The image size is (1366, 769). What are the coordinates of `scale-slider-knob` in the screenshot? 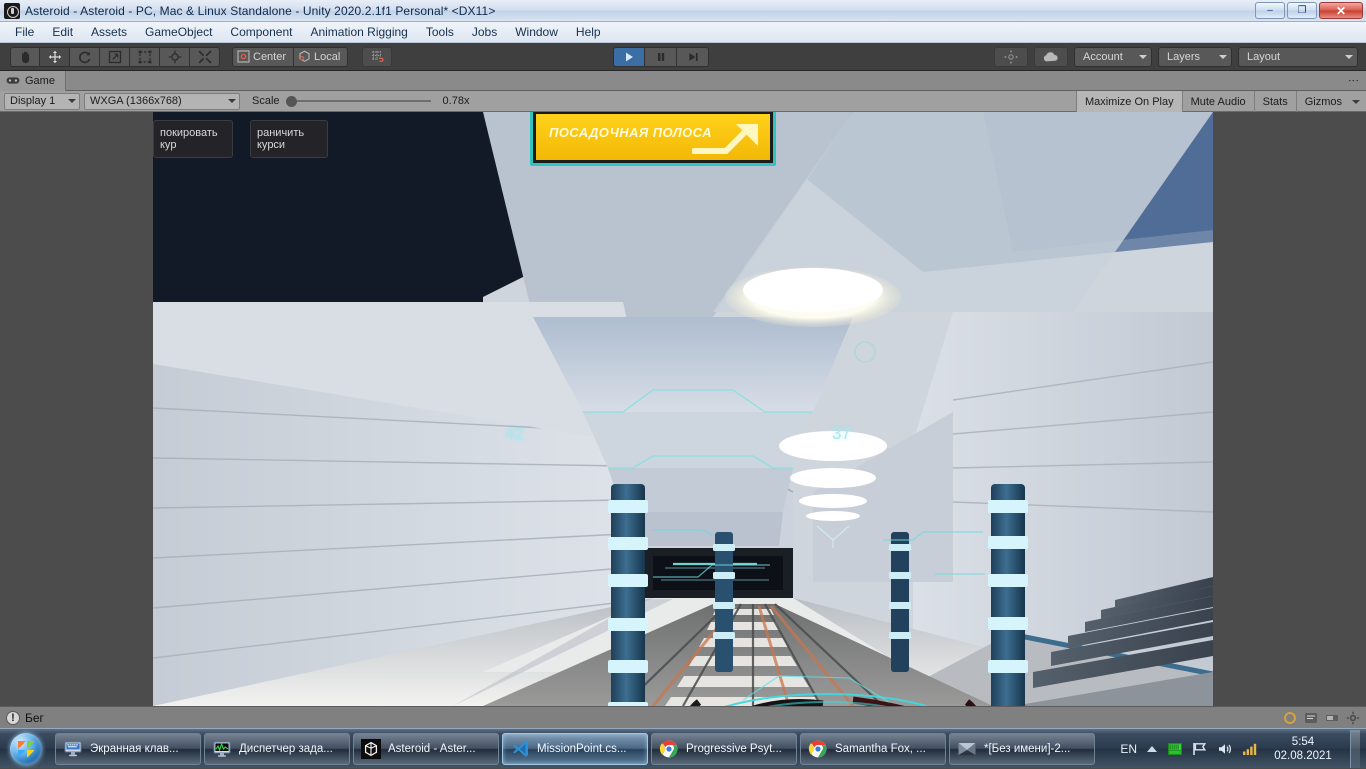 It's located at (291, 101).